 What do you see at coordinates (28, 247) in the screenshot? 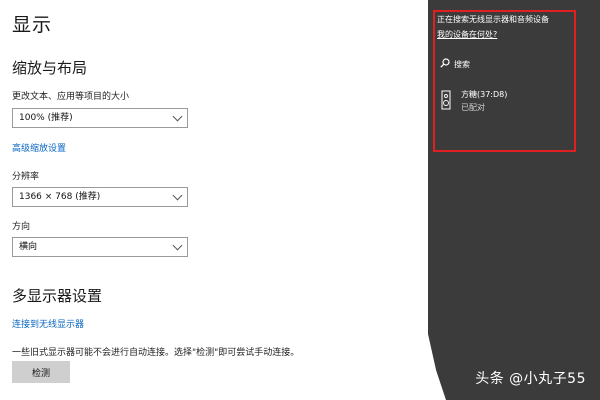
I see `orientation-value: 横向` at bounding box center [28, 247].